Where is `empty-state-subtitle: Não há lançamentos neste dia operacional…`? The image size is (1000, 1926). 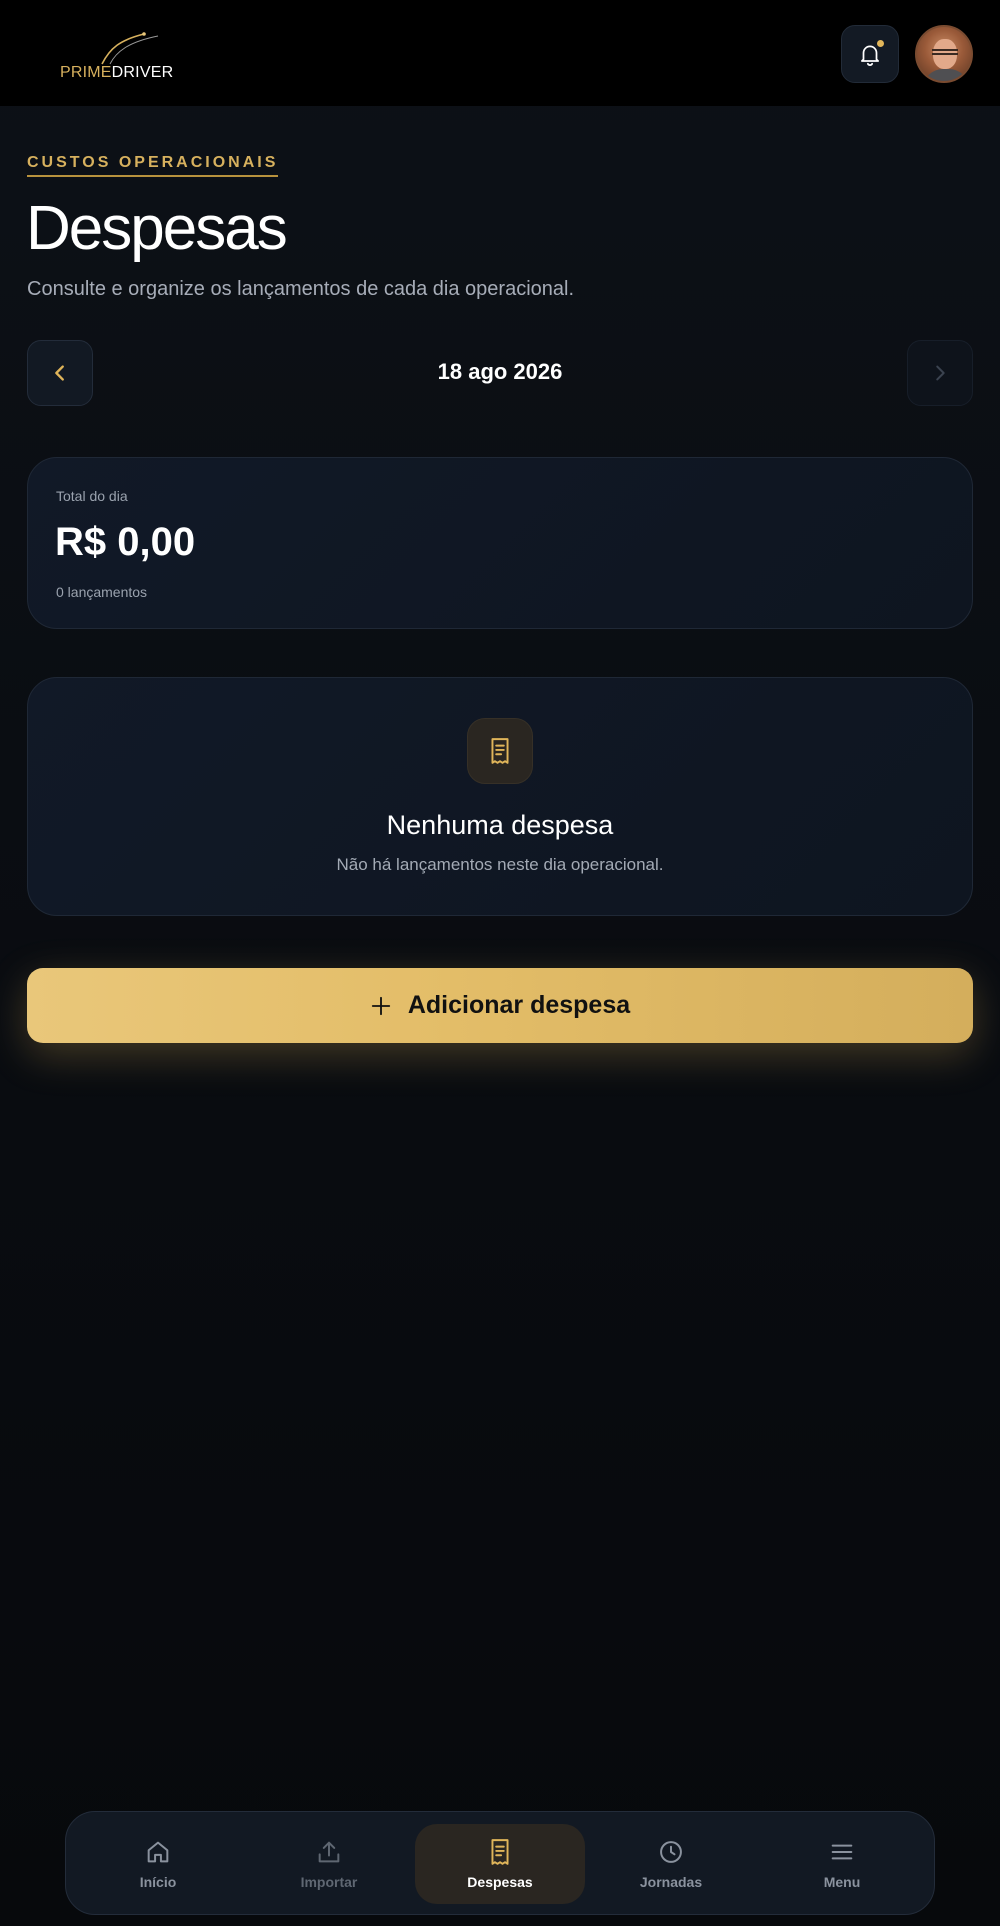
empty-state-subtitle: Não há lançamentos neste dia operacional… is located at coordinates (500, 864).